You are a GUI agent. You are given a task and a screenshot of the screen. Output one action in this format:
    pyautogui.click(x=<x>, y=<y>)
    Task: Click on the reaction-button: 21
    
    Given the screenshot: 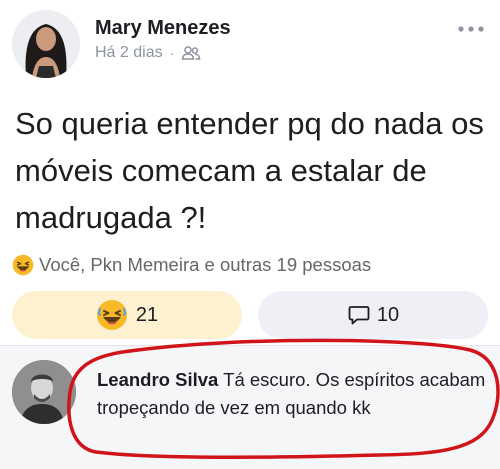 What is the action you would take?
    pyautogui.click(x=127, y=315)
    